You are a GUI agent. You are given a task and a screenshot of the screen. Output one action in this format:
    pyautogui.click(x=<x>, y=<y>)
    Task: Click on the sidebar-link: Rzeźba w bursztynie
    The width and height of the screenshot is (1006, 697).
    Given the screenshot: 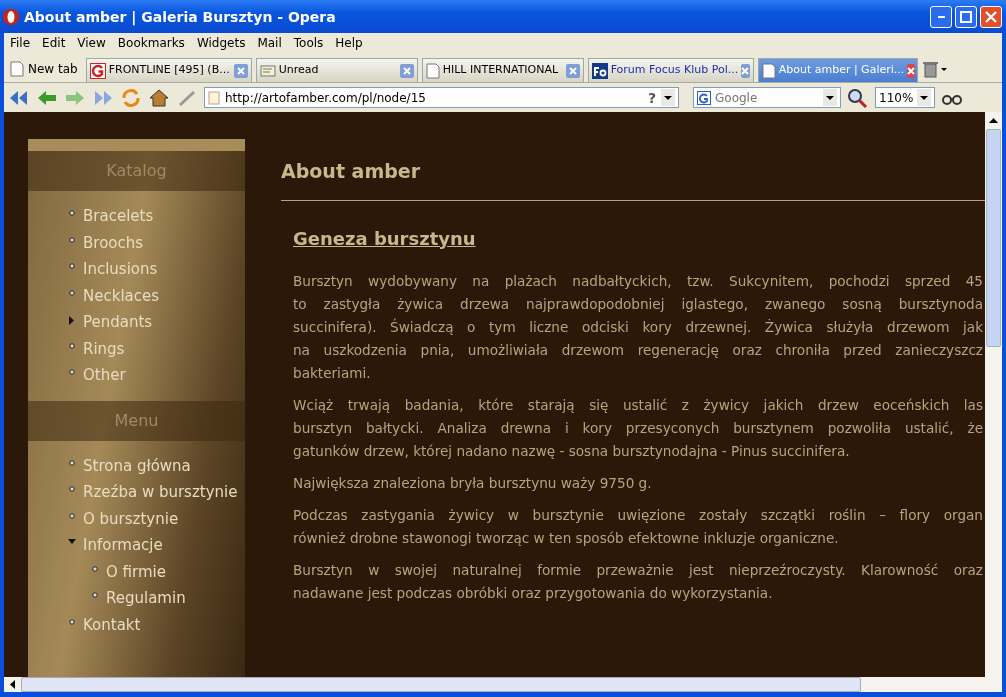 What is the action you would take?
    pyautogui.click(x=160, y=492)
    